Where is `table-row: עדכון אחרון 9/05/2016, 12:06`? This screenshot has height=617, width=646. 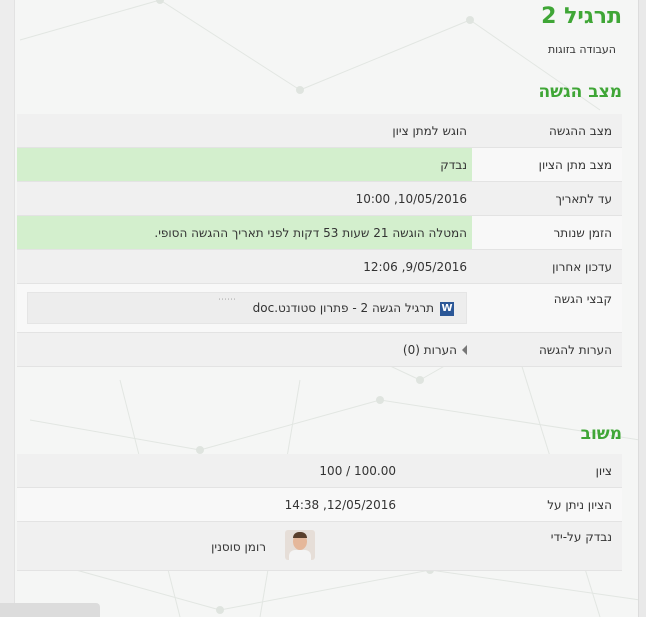
table-row: עדכון אחרון 9/05/2016, 12:06 is located at coordinates (319, 267).